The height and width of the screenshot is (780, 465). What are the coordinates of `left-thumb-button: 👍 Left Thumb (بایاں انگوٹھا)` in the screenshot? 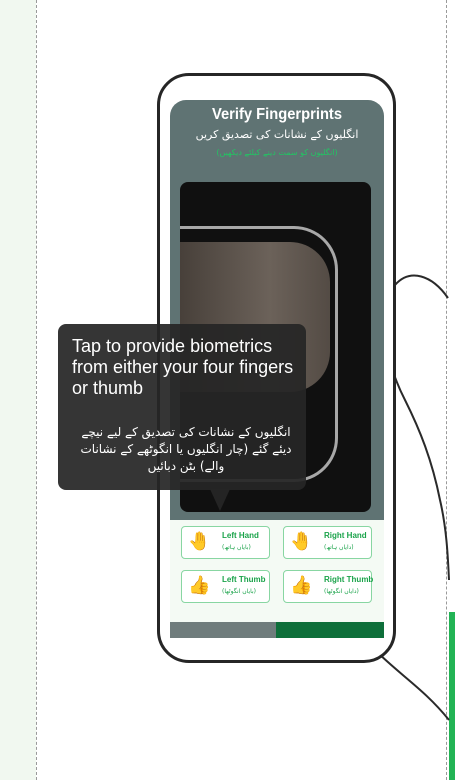 It's located at (225, 586).